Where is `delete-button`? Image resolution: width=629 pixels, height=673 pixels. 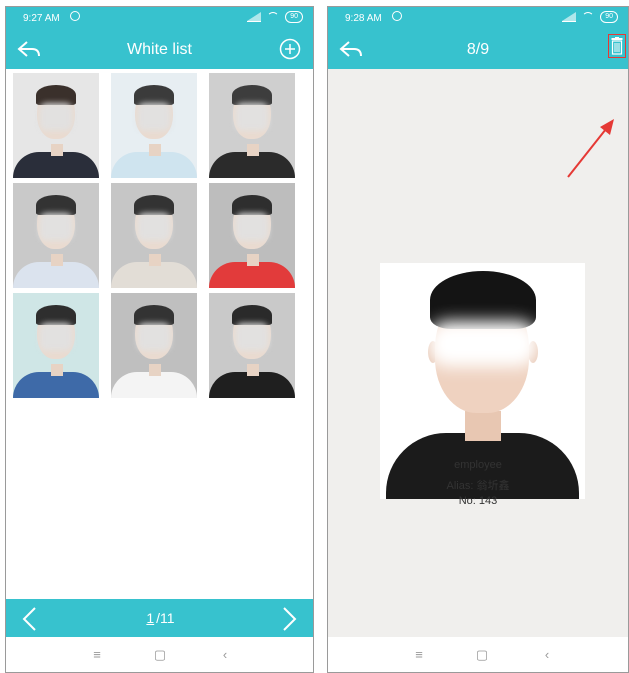
delete-button is located at coordinates (617, 46).